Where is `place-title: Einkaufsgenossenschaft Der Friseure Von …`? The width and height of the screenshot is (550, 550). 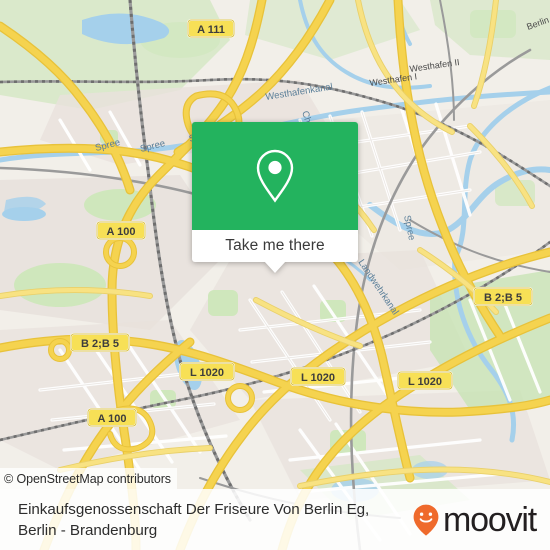
place-title: Einkaufsgenossenschaft Der Friseure Von … is located at coordinates (193, 520).